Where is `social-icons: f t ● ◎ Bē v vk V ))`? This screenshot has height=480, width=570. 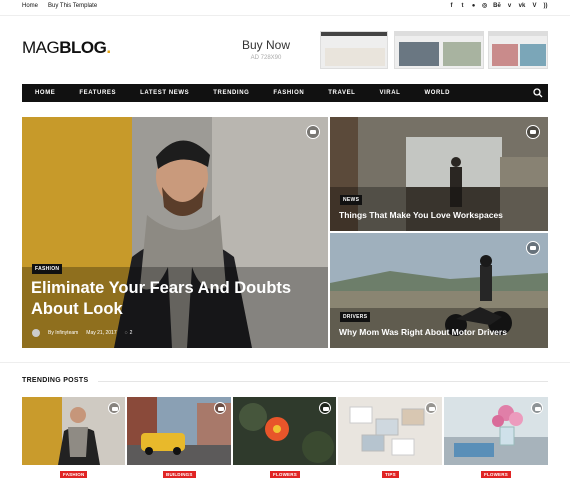 social-icons: f t ● ◎ Bē v vk V )) is located at coordinates (498, 6).